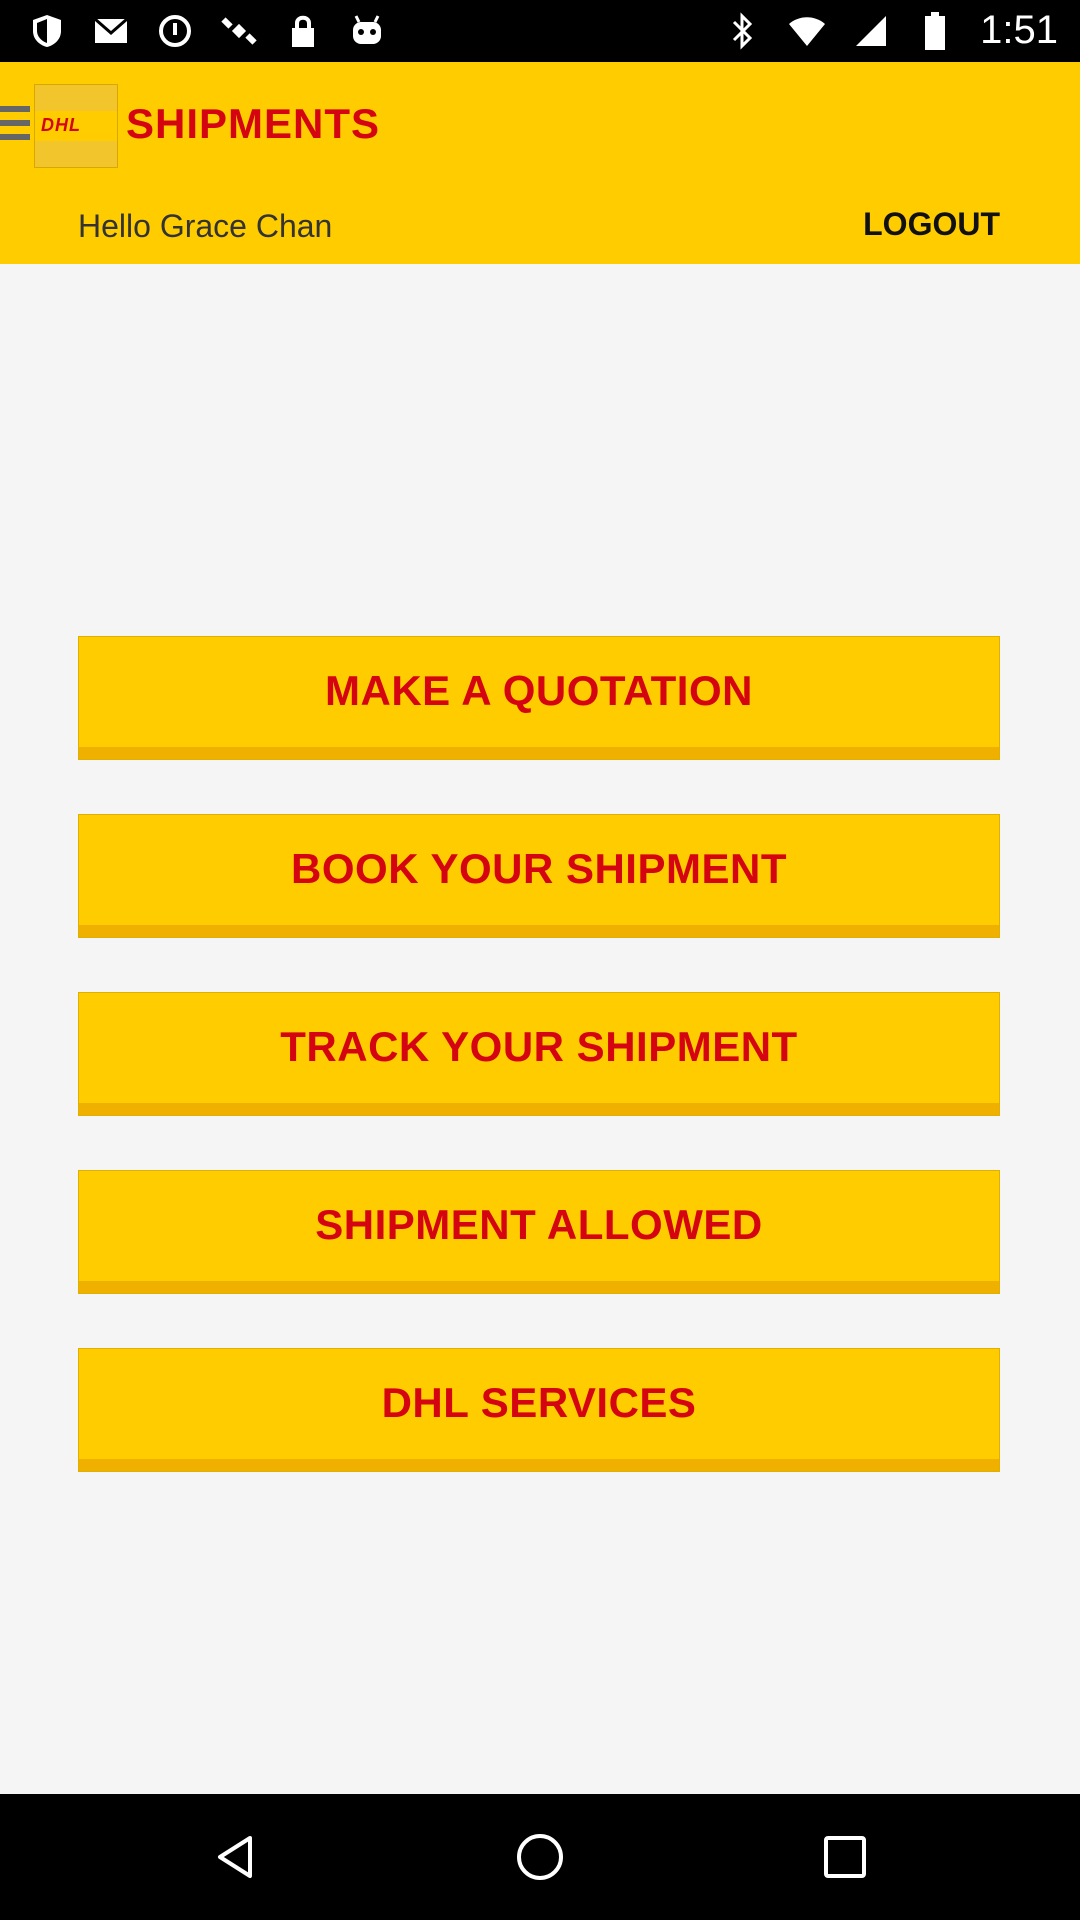 This screenshot has width=1080, height=1920. Describe the element at coordinates (303, 31) in the screenshot. I see `lock-icon` at that location.